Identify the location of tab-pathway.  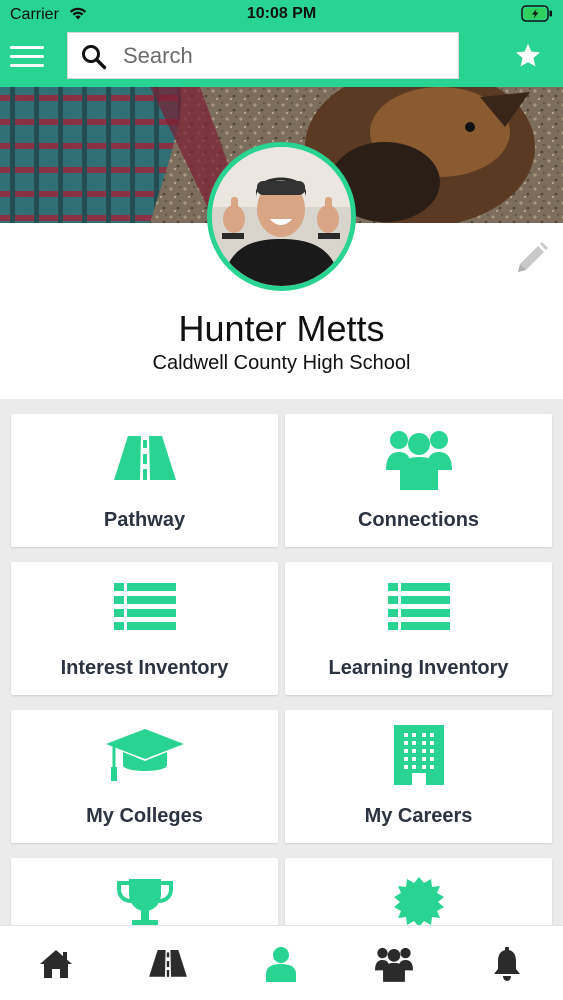
(168, 963).